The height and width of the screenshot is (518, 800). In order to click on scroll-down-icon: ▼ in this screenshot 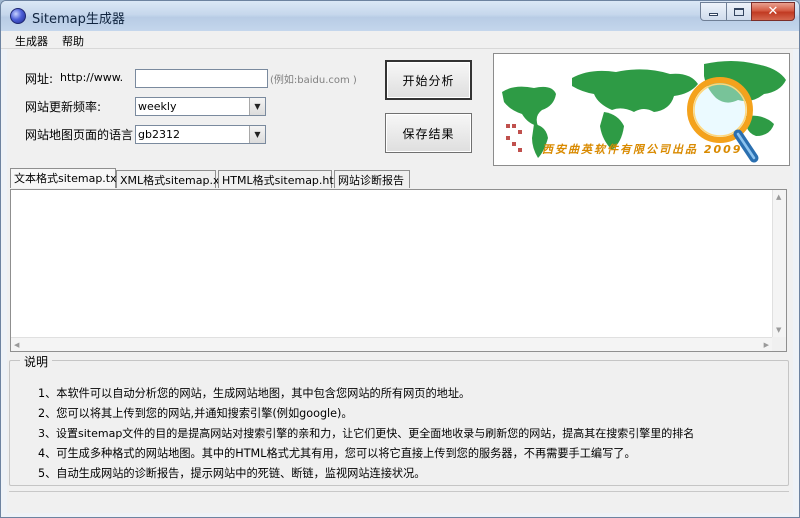, I will do `click(778, 330)`.